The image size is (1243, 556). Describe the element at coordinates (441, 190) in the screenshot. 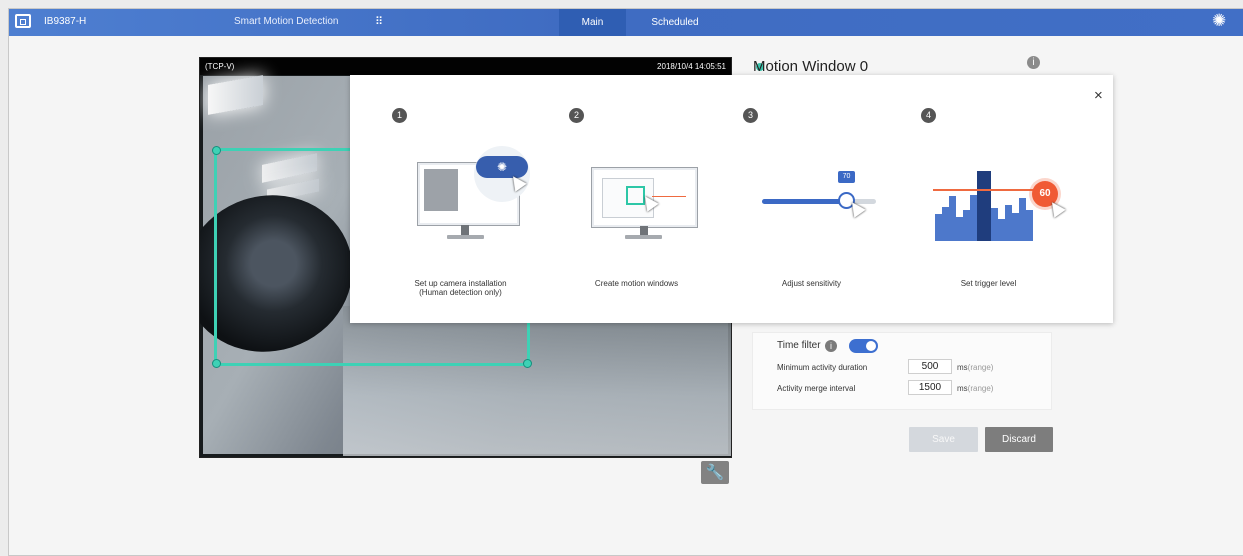

I see `step-1-panel` at that location.